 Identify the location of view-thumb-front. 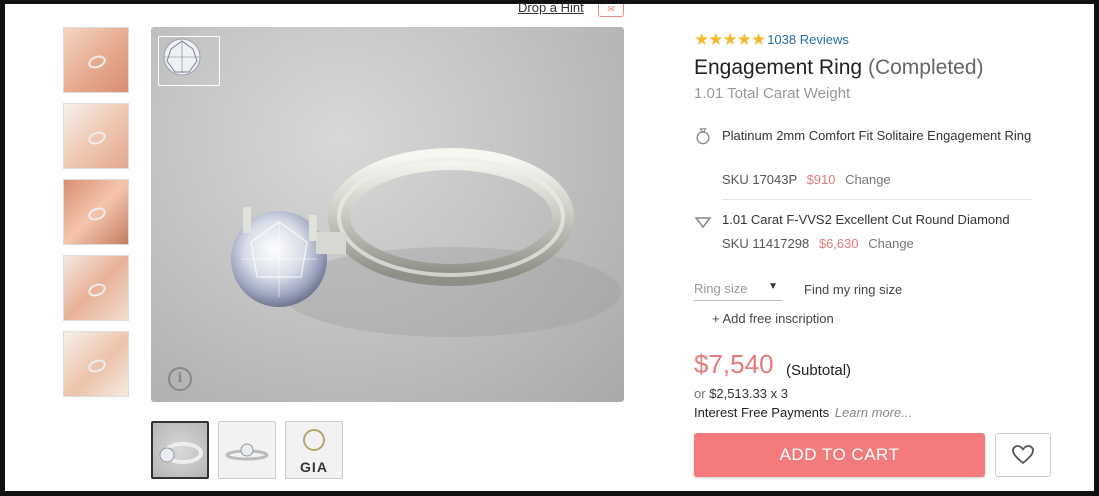
(247, 450).